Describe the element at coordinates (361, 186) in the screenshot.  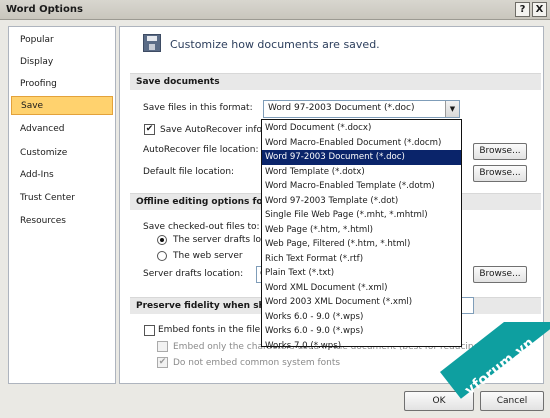
I see `dropdown-option: Word Macro-Enabled Template (*.dotm)` at that location.